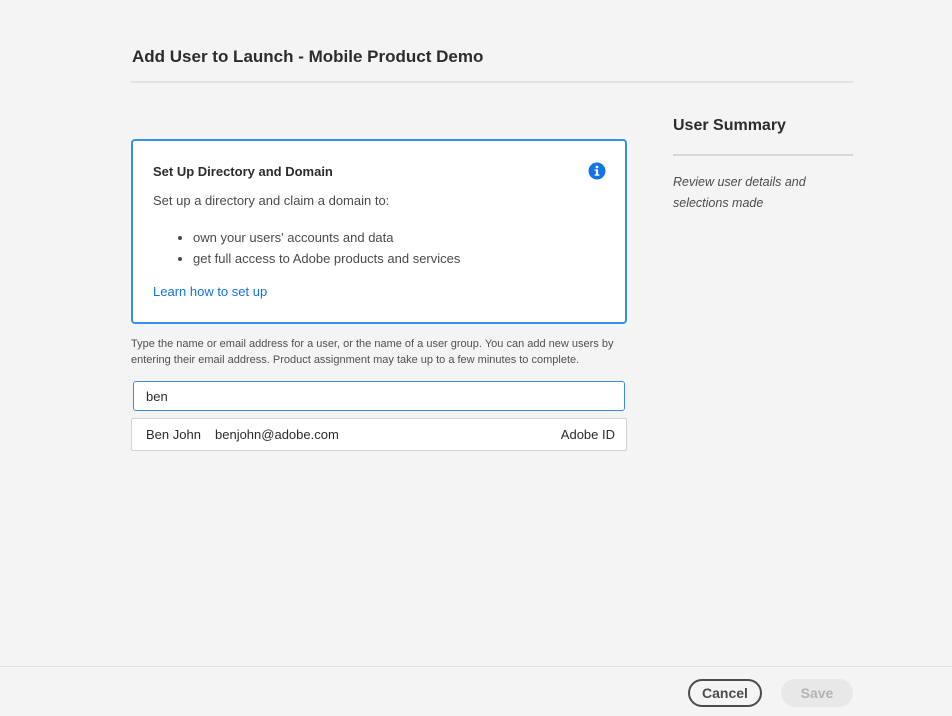 The width and height of the screenshot is (952, 716). What do you see at coordinates (739, 192) in the screenshot?
I see `user-summary-description: Review user details and selections made` at bounding box center [739, 192].